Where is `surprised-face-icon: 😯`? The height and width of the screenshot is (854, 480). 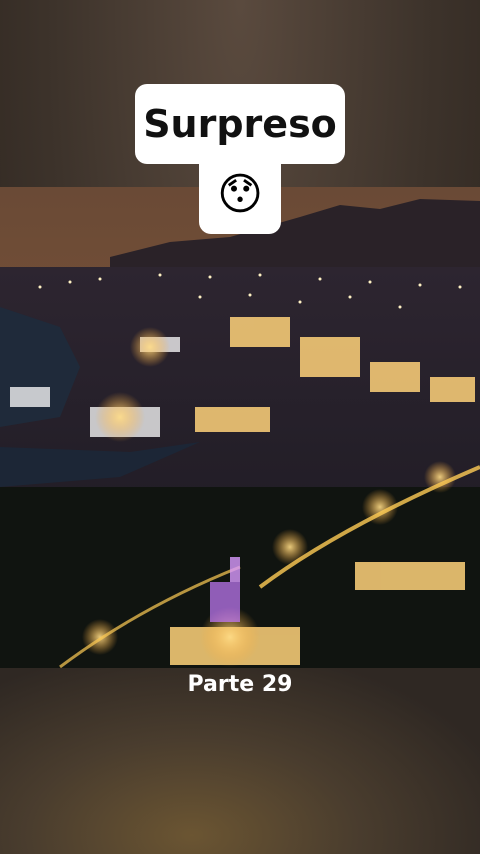
surprised-face-icon: 😯 is located at coordinates (240, 194).